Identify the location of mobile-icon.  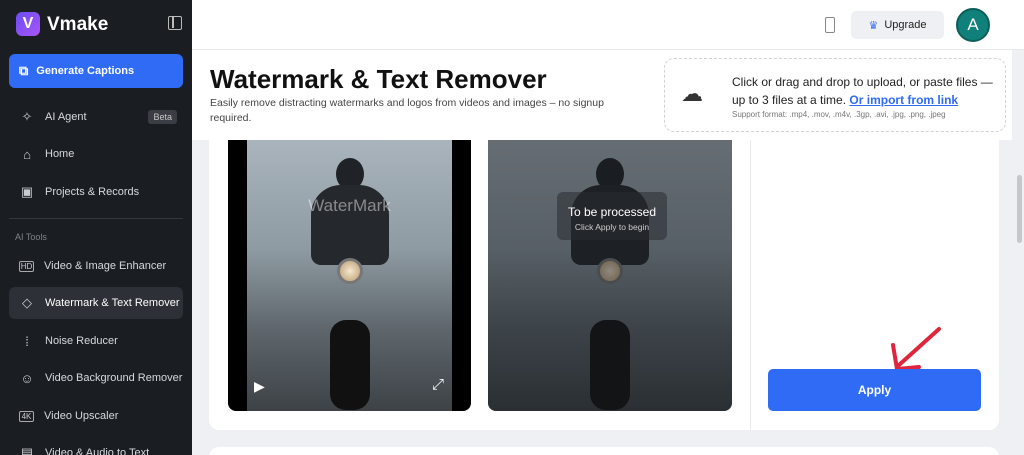
(830, 25).